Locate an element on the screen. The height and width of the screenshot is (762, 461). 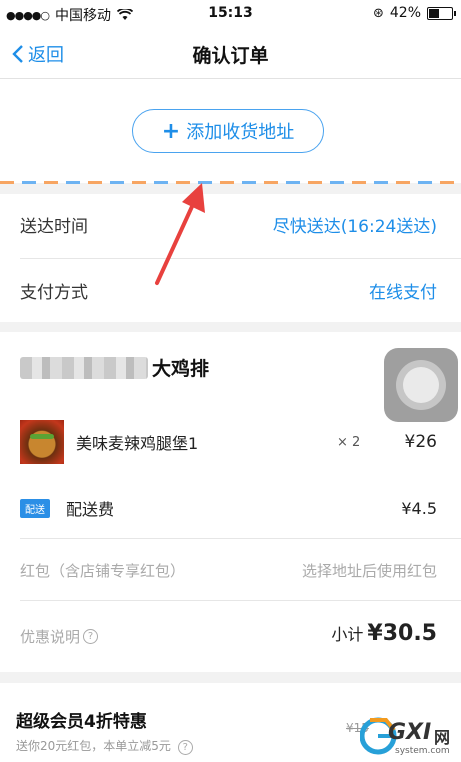
payment-method-label: 支付方式 is located at coordinates (54, 293).